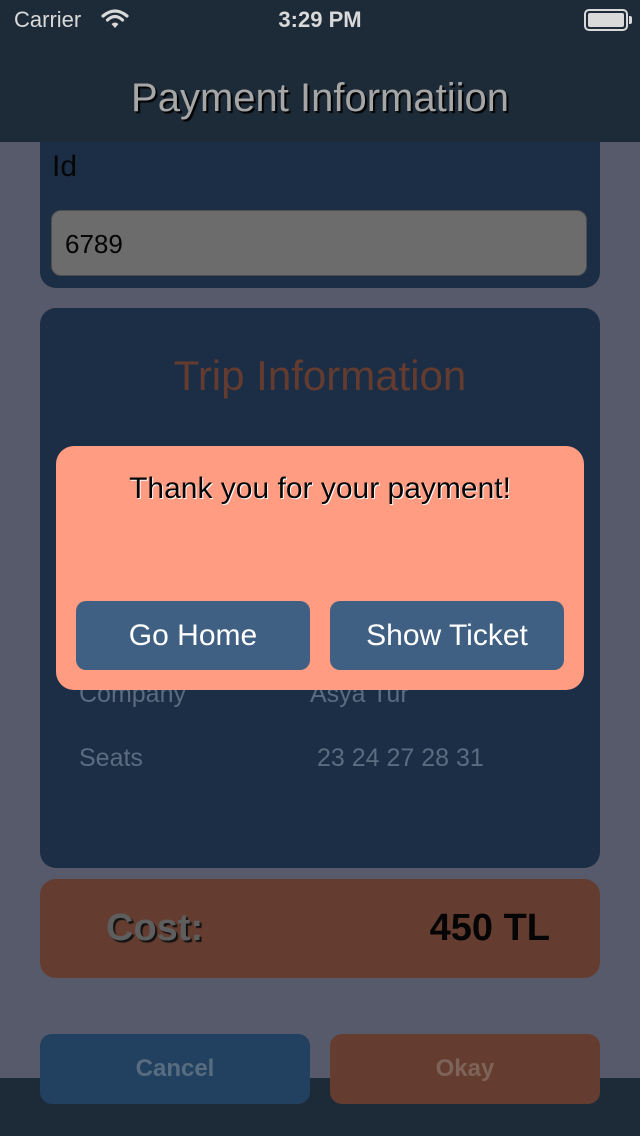  I want to click on seats-label: Seats, so click(111, 758).